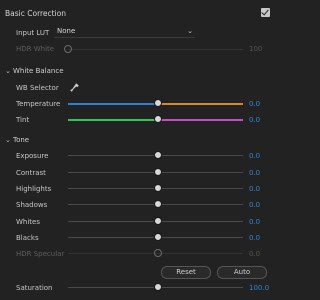 The image size is (320, 300). Describe the element at coordinates (158, 237) in the screenshot. I see `blacks-knob` at that location.